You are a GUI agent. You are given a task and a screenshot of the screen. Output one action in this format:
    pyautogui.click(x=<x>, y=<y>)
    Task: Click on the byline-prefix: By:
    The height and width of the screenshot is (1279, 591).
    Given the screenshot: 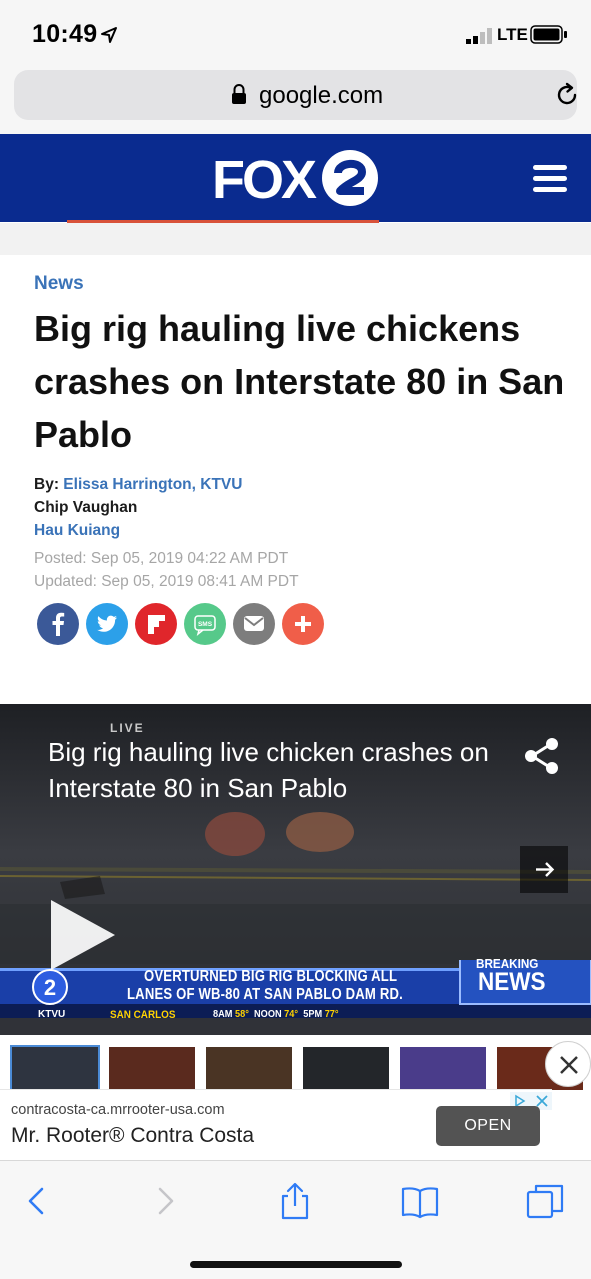 What is the action you would take?
    pyautogui.click(x=46, y=484)
    